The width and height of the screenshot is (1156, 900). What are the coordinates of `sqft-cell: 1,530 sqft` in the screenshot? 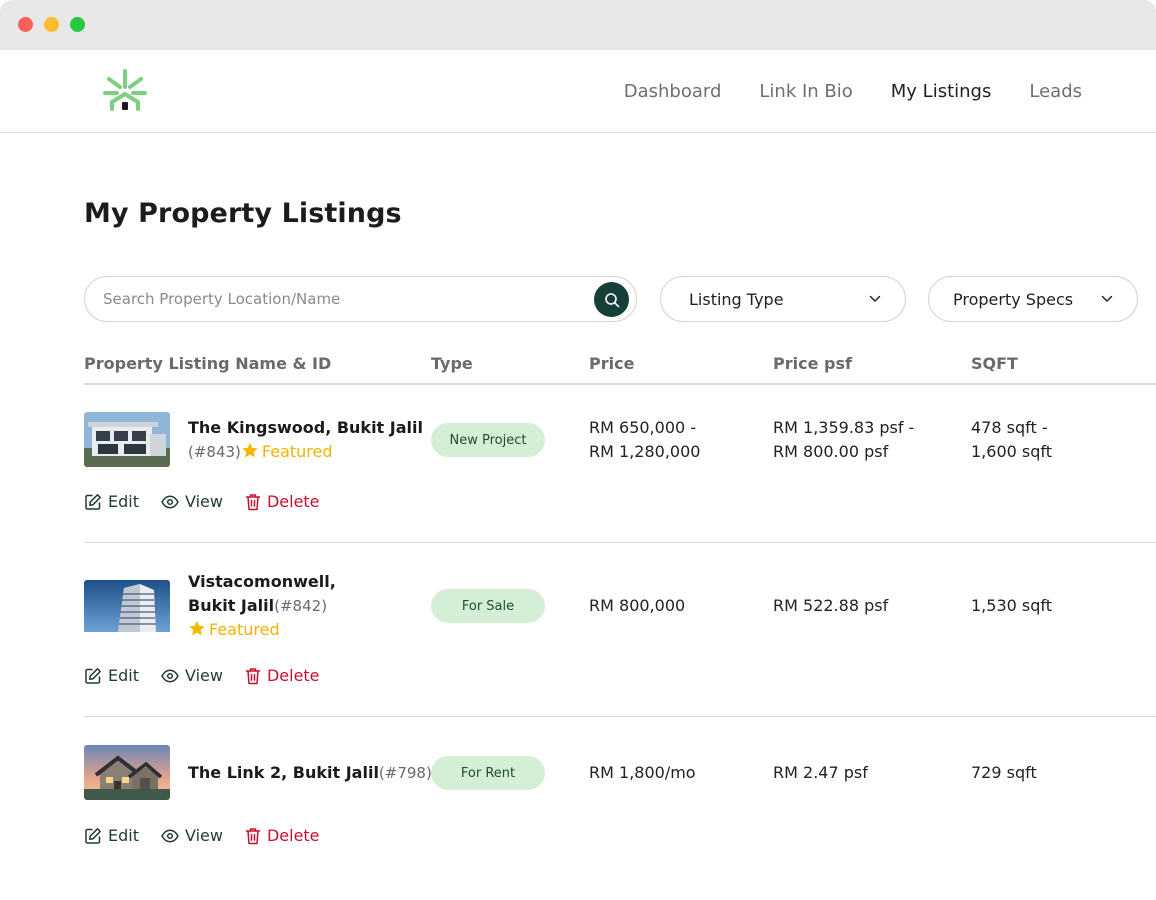 It's located at (1012, 605).